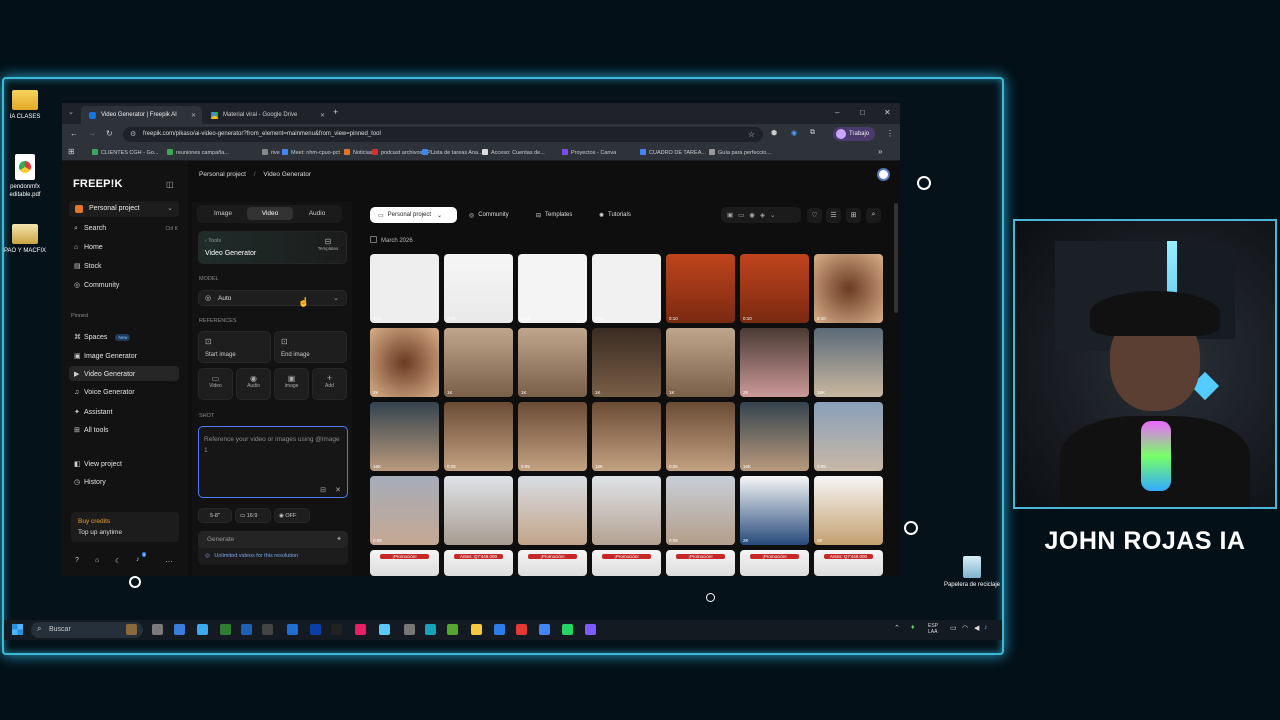 Image resolution: width=1280 pixels, height=720 pixels. I want to click on sidebar-item-stock: ▤ Stock, so click(88, 266).